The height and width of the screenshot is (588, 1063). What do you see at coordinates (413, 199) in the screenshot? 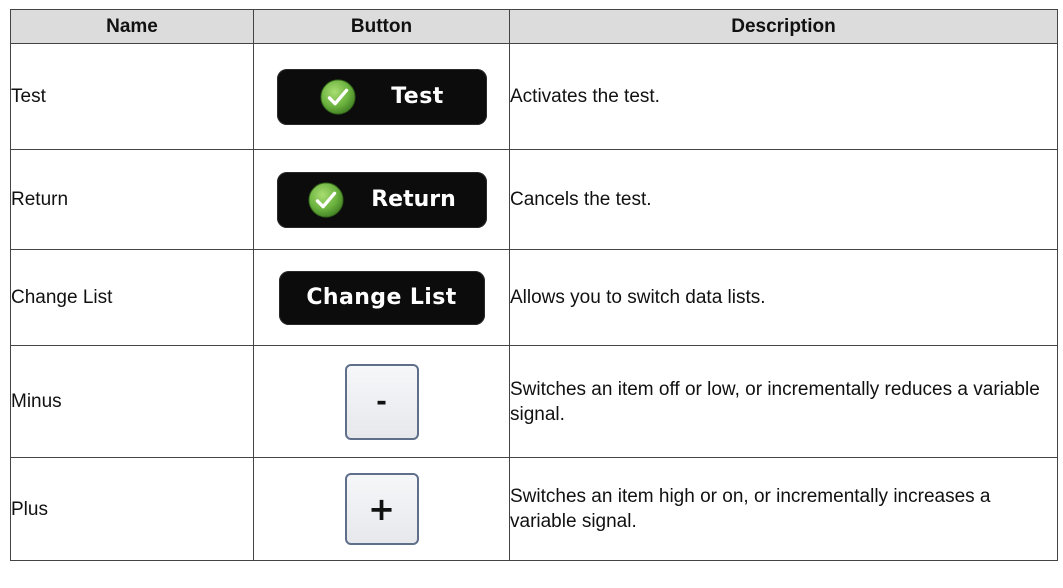
I see `return-button-label: Return` at bounding box center [413, 199].